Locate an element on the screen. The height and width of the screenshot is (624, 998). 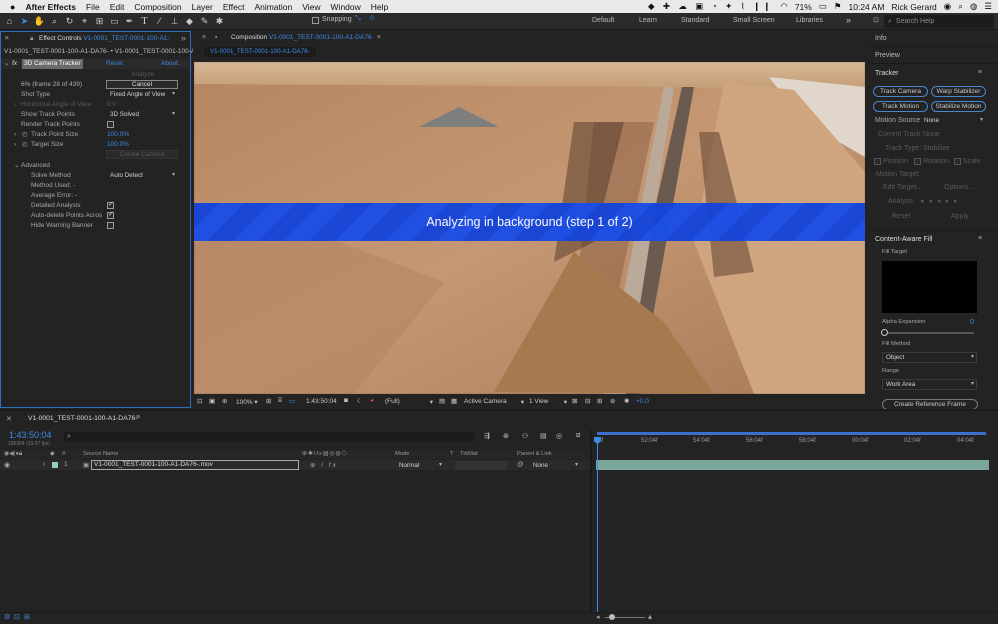
workspace-small-screen: Small Screen is located at coordinates (754, 20).